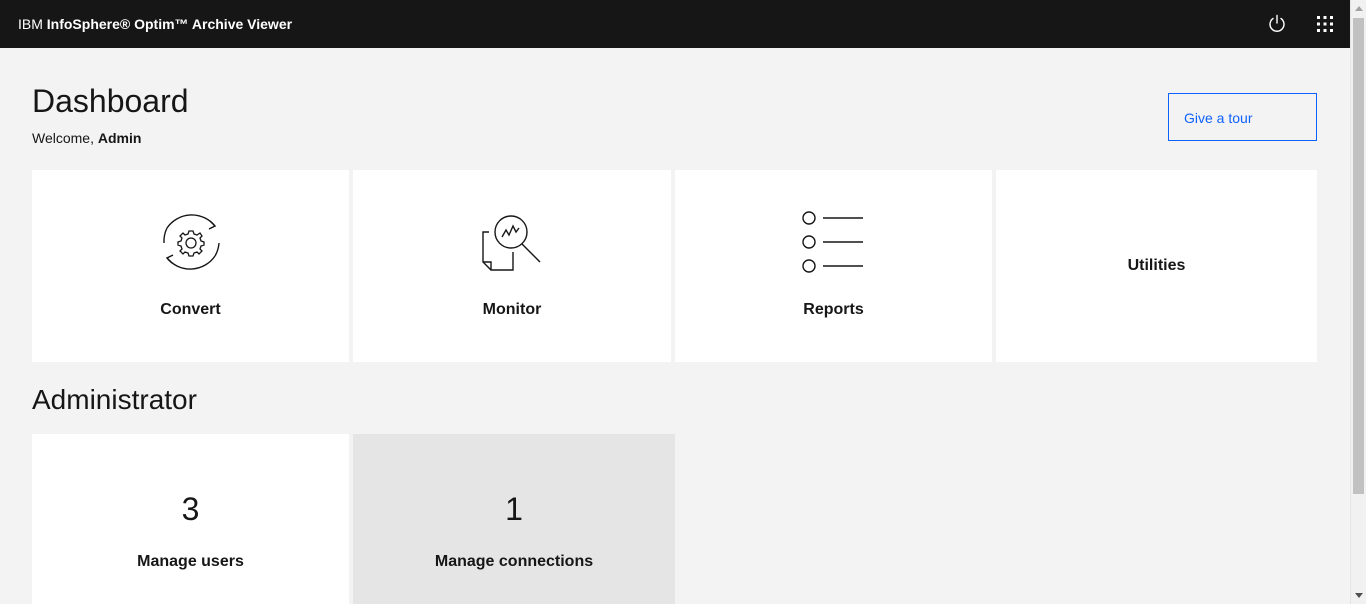 This screenshot has width=1366, height=604. What do you see at coordinates (514, 509) in the screenshot?
I see `connections-count: 1` at bounding box center [514, 509].